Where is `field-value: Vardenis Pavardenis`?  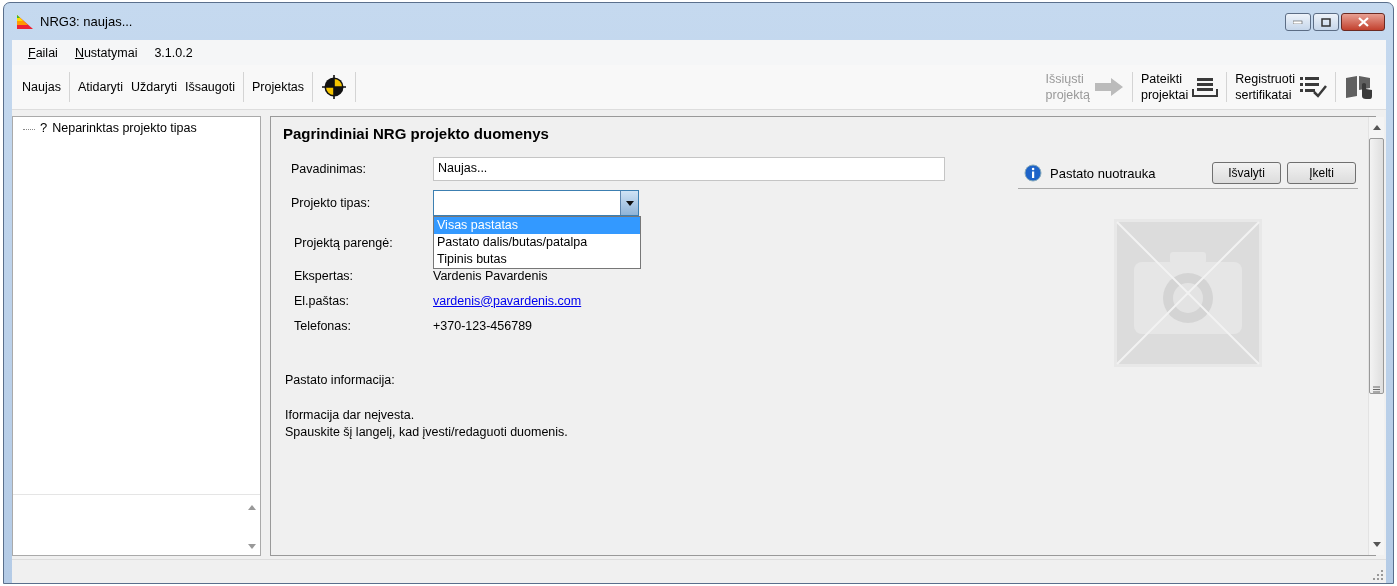
field-value: Vardenis Pavardenis is located at coordinates (490, 275).